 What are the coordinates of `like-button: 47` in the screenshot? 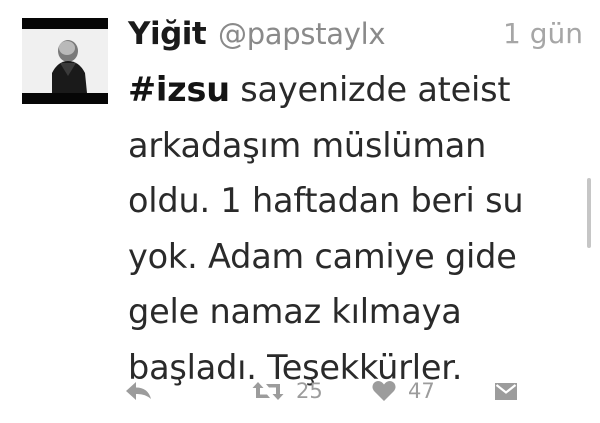 It's located at (403, 391).